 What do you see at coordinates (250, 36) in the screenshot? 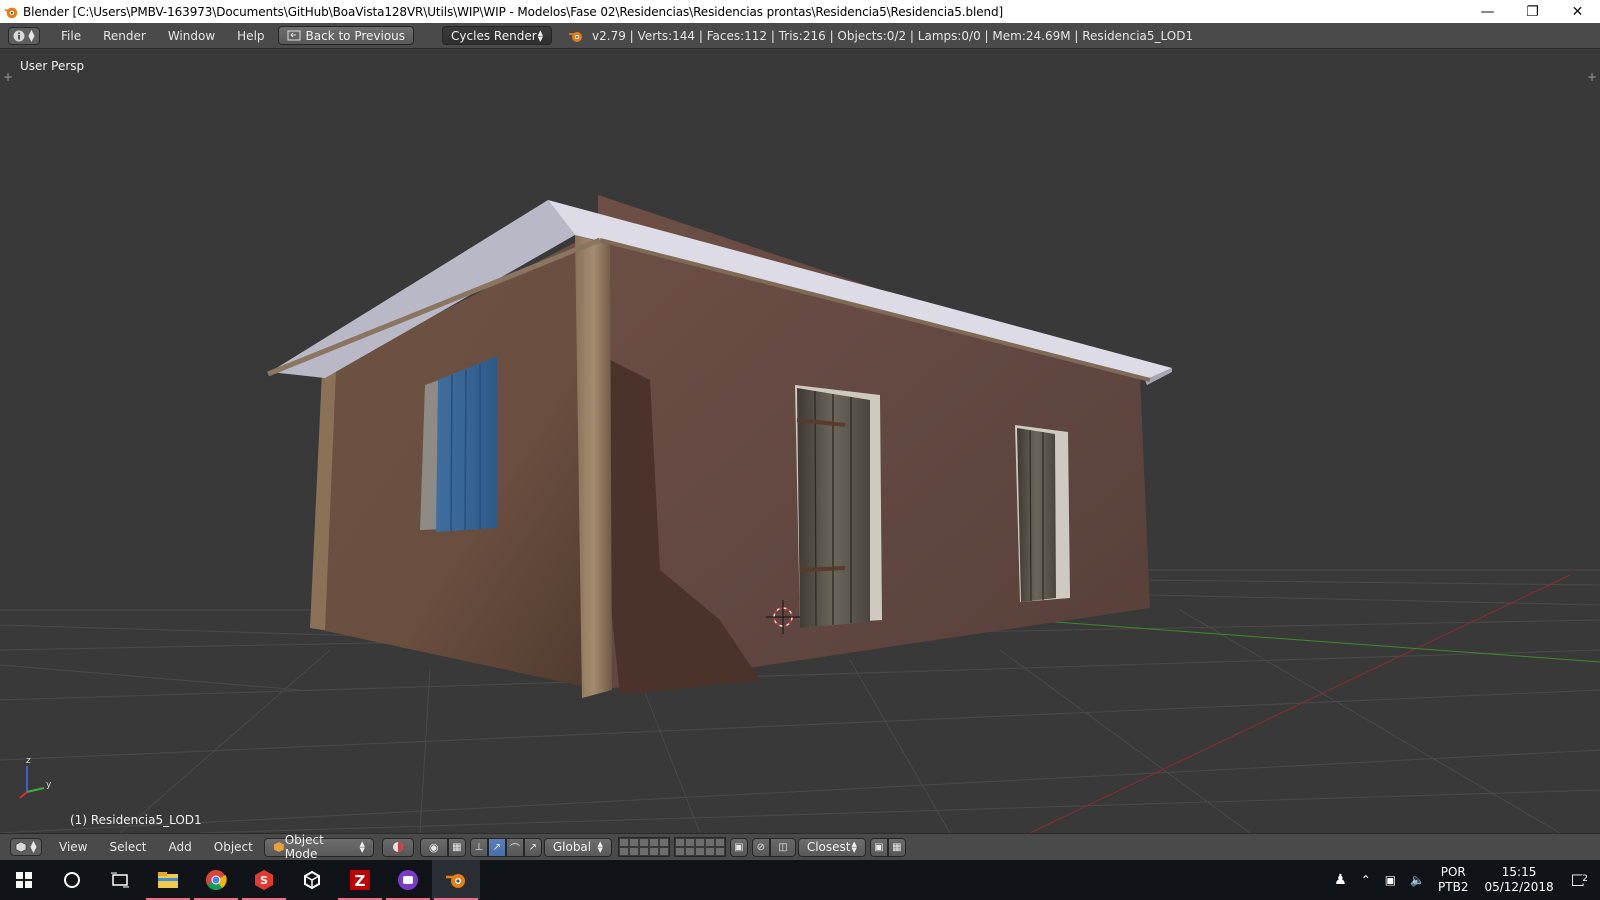
I see `menu-help: Help` at bounding box center [250, 36].